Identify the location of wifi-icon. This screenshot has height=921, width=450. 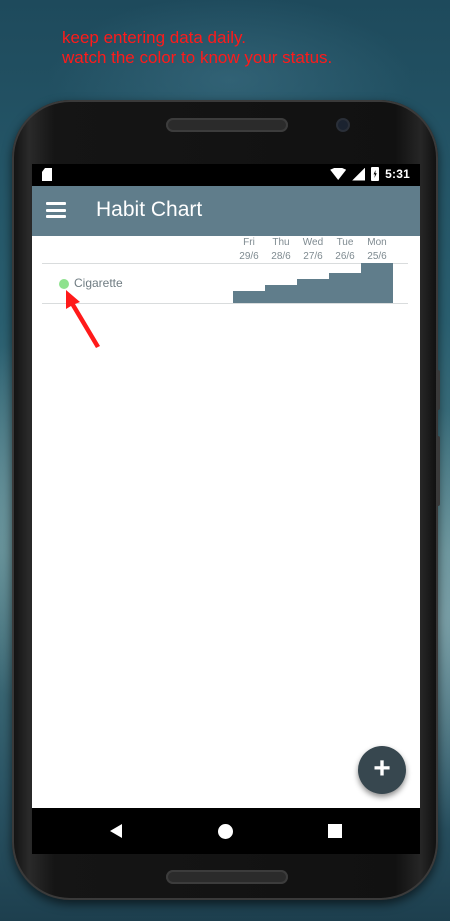
(338, 174).